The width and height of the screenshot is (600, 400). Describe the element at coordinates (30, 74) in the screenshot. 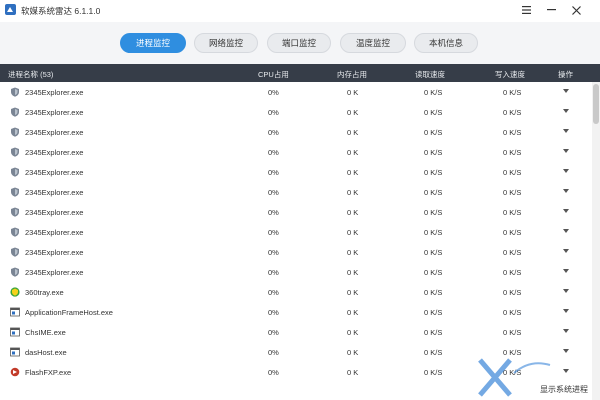

I see `header-process-name: 进程名称 (53)` at that location.